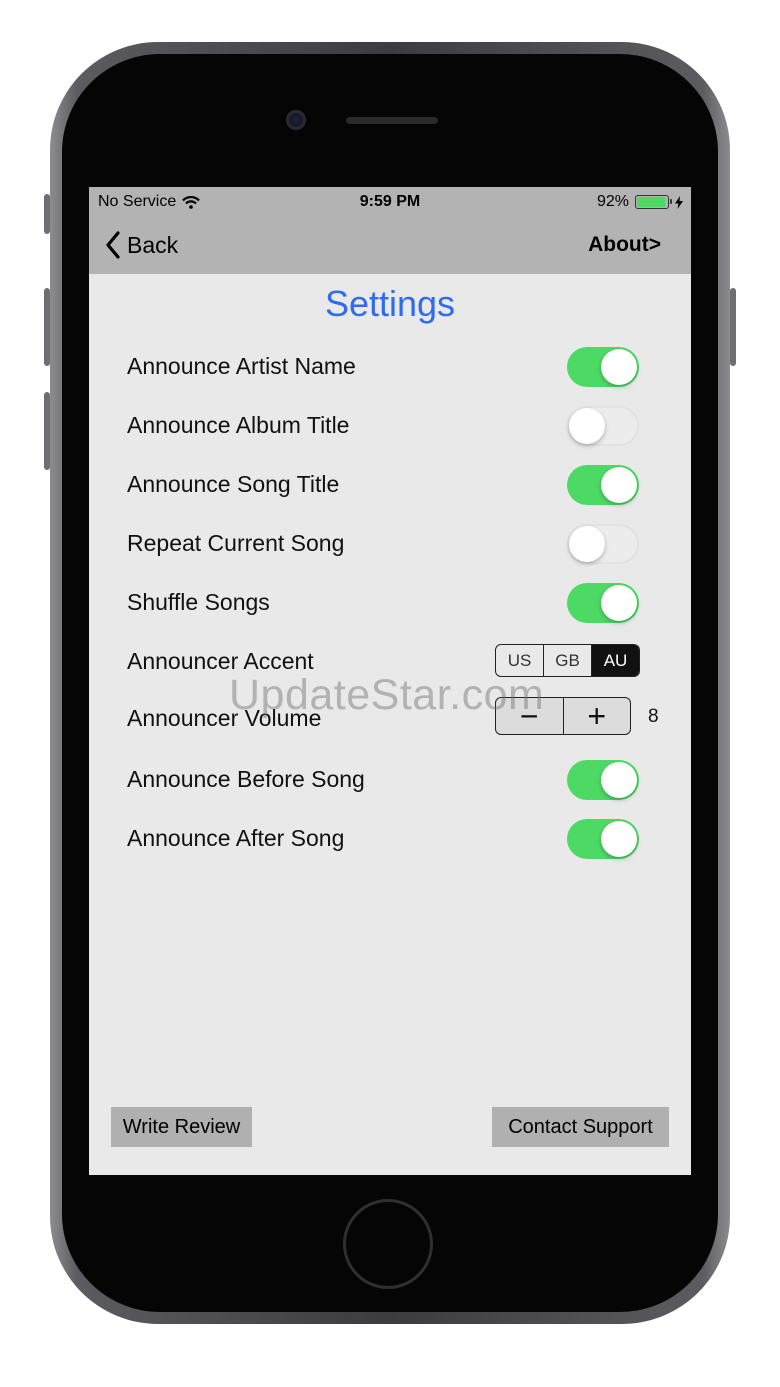  Describe the element at coordinates (296, 120) in the screenshot. I see `front-camera` at that location.